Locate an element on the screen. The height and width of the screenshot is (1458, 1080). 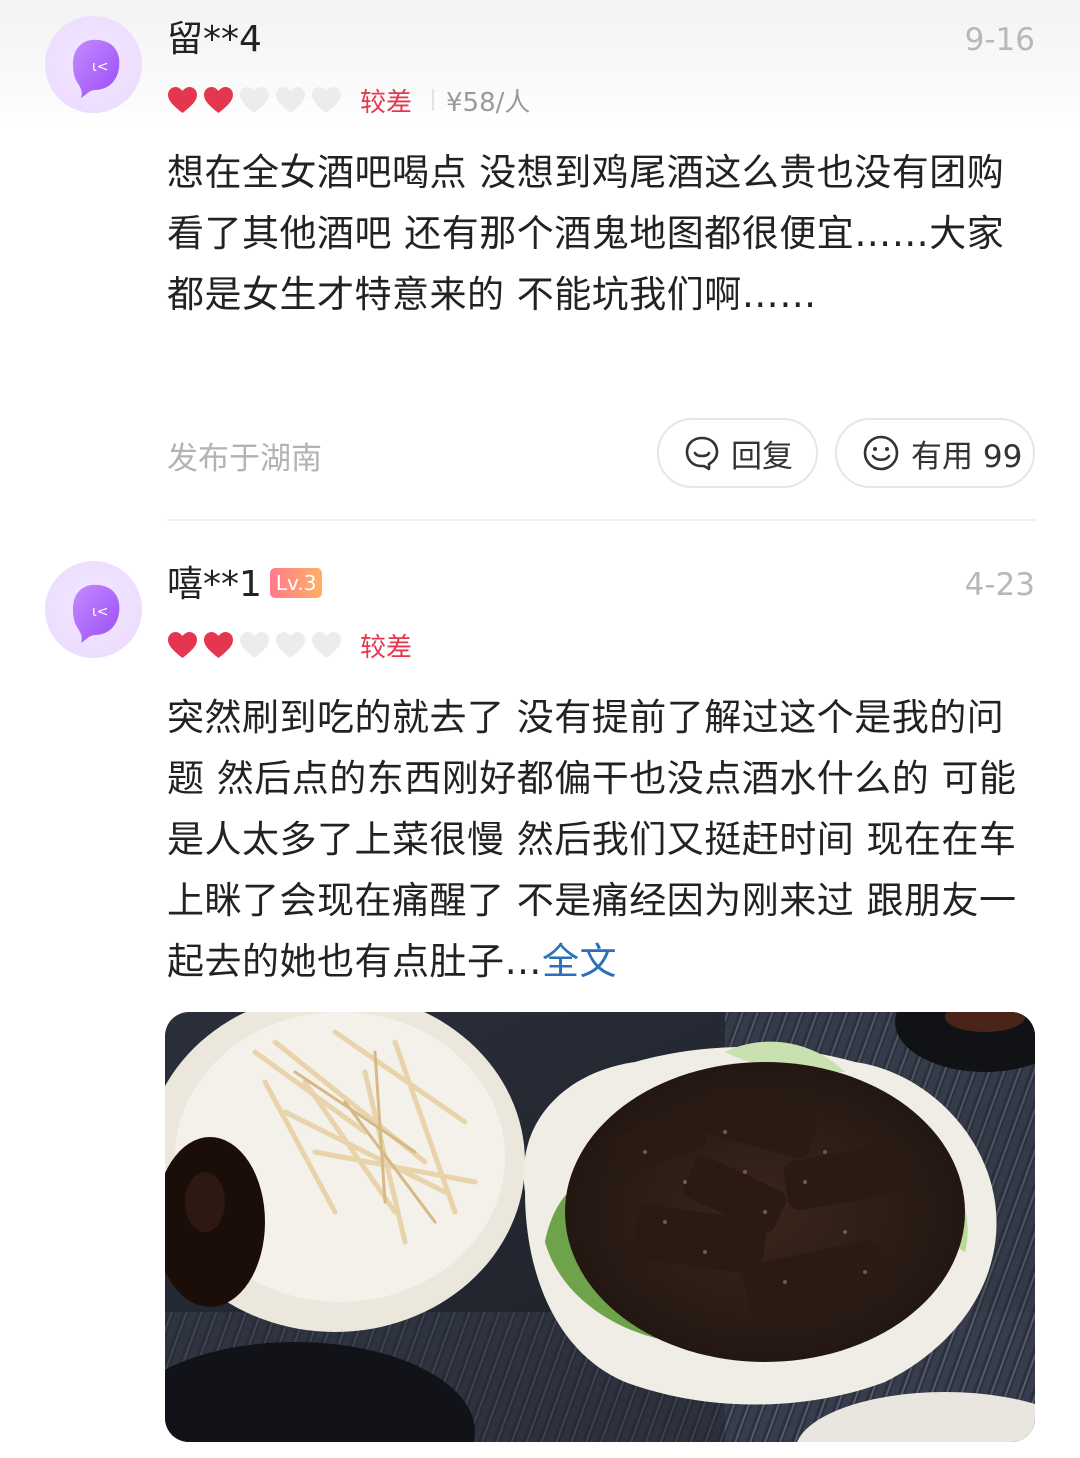
level-badge: Lv.3 is located at coordinates (296, 583).